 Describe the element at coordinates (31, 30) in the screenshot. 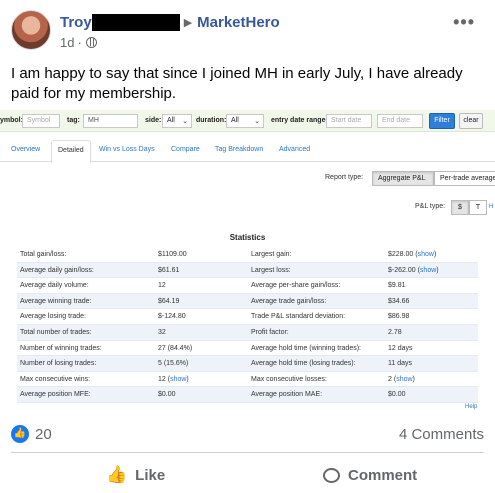

I see `author-avatar` at that location.